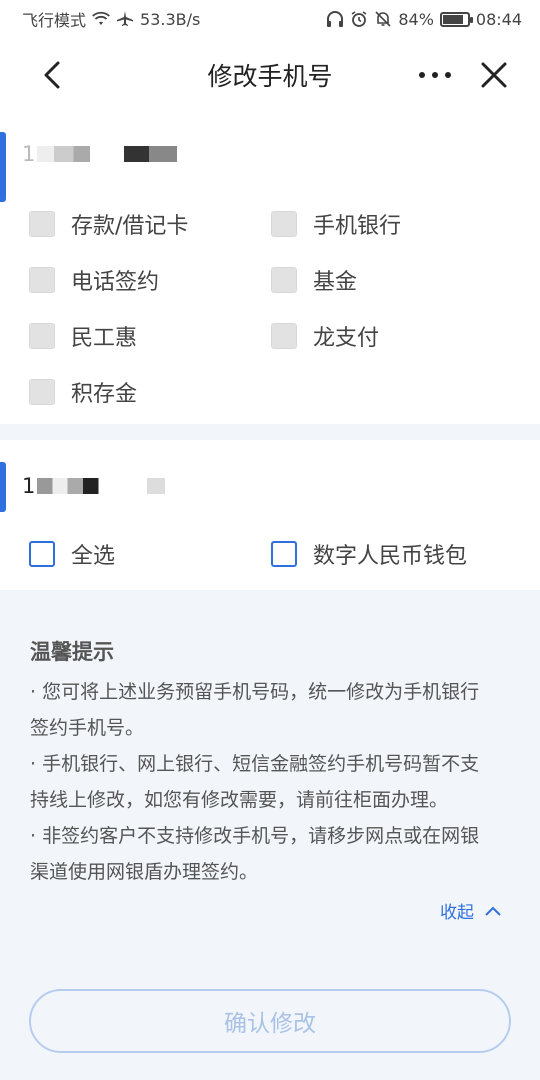 The image size is (540, 1080). Describe the element at coordinates (115, 282) in the screenshot. I see `option-label: 电话签约` at that location.